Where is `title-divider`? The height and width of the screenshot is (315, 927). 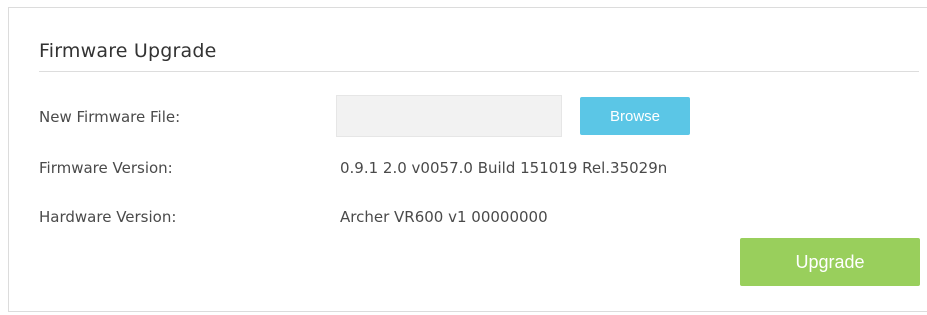
title-divider is located at coordinates (479, 71).